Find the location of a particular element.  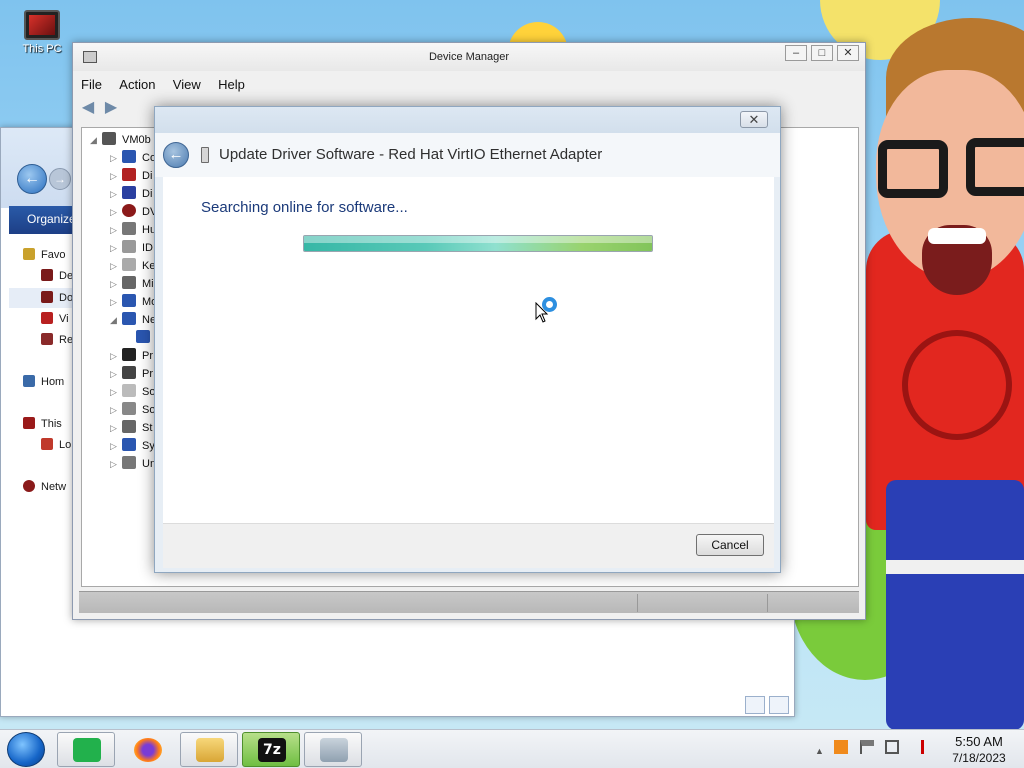

messaging-app-icon is located at coordinates (87, 750).